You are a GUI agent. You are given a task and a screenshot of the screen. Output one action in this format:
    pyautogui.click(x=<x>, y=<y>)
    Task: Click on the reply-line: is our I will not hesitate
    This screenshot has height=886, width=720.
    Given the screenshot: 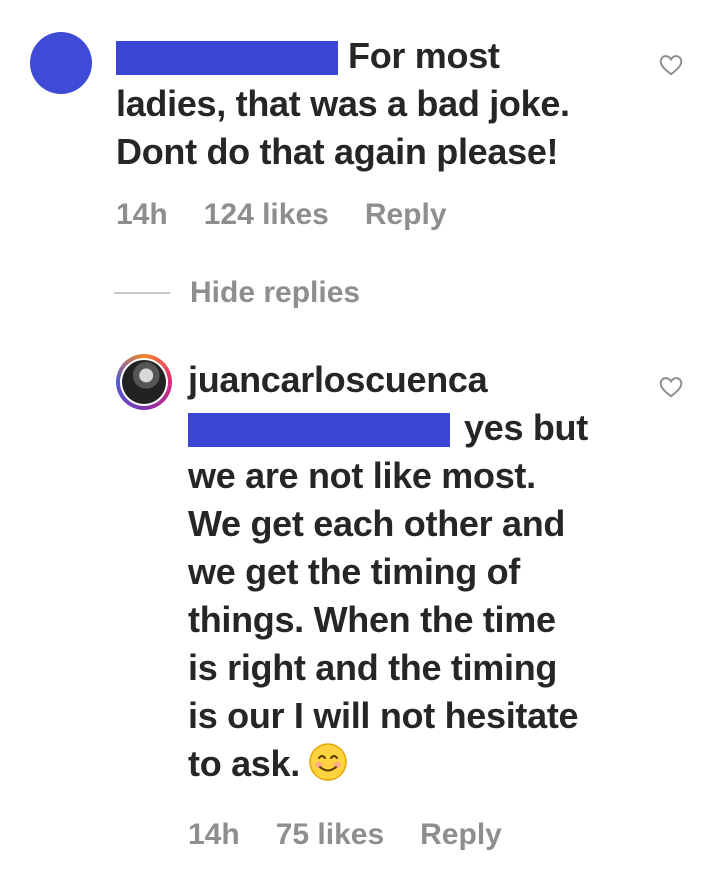 What is the action you would take?
    pyautogui.click(x=383, y=715)
    